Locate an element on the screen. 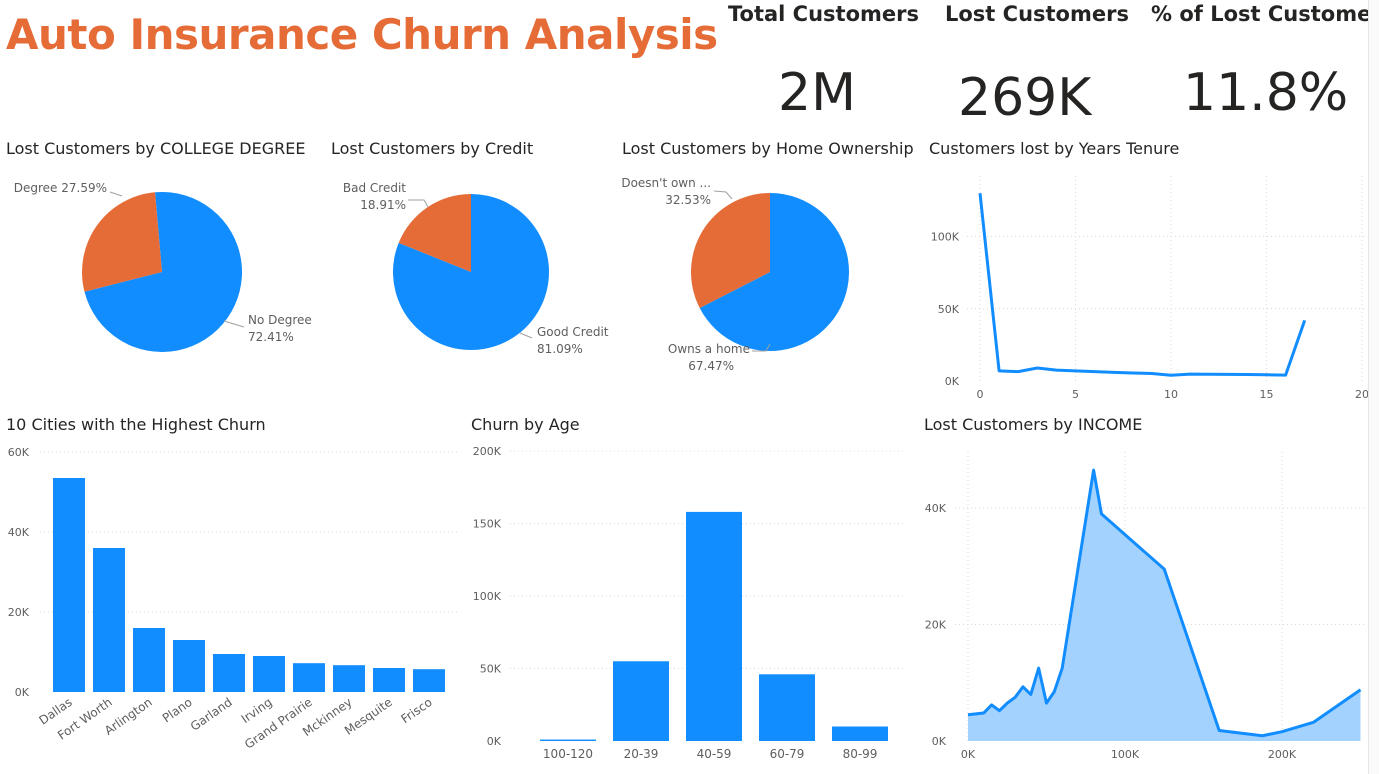  income-x-tick-label: 0K is located at coordinates (968, 754).